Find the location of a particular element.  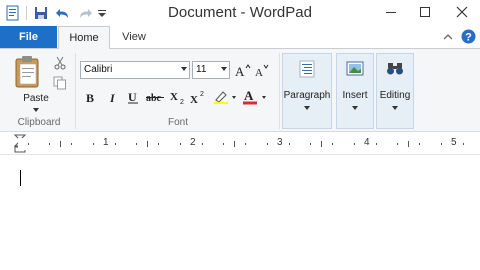

strikethrough-icon: abc is located at coordinates (156, 97).